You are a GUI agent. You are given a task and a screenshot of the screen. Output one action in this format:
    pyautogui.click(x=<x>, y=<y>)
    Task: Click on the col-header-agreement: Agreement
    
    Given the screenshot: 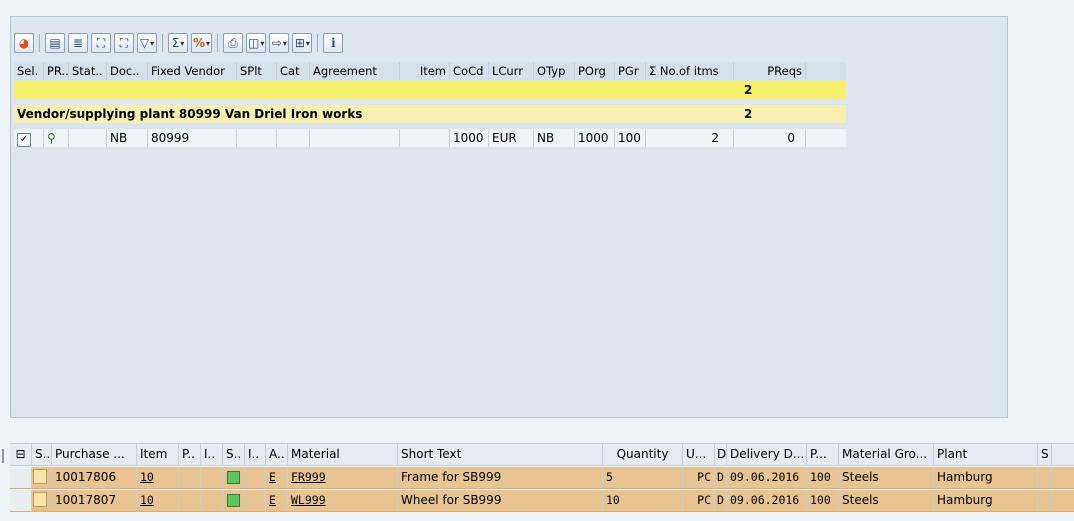 What is the action you would take?
    pyautogui.click(x=355, y=71)
    